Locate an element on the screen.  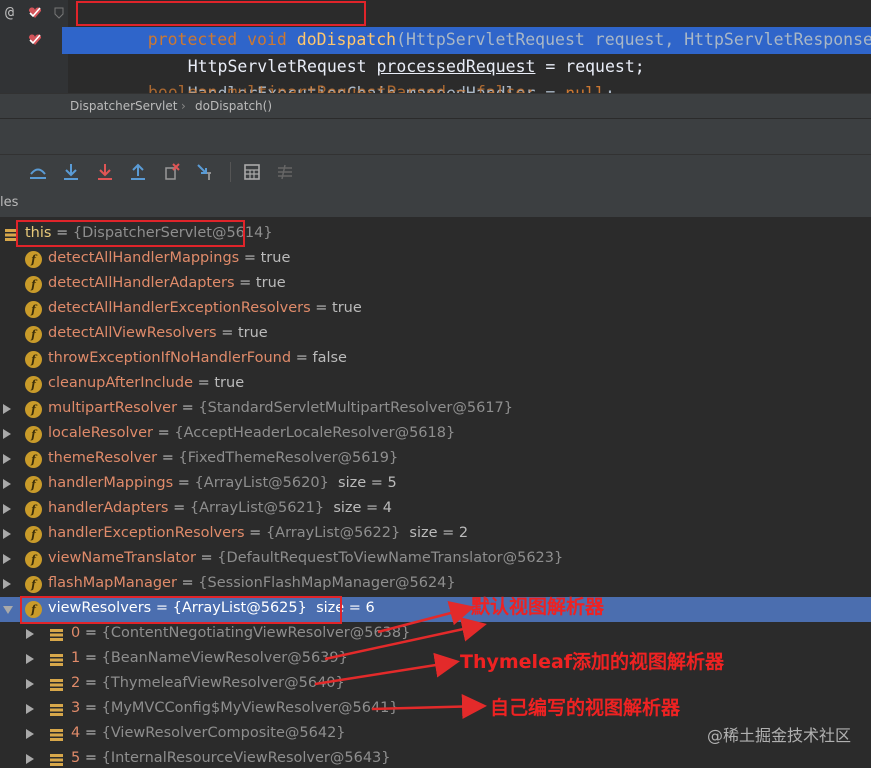
annotation-arrows is located at coordinates (400, 660).